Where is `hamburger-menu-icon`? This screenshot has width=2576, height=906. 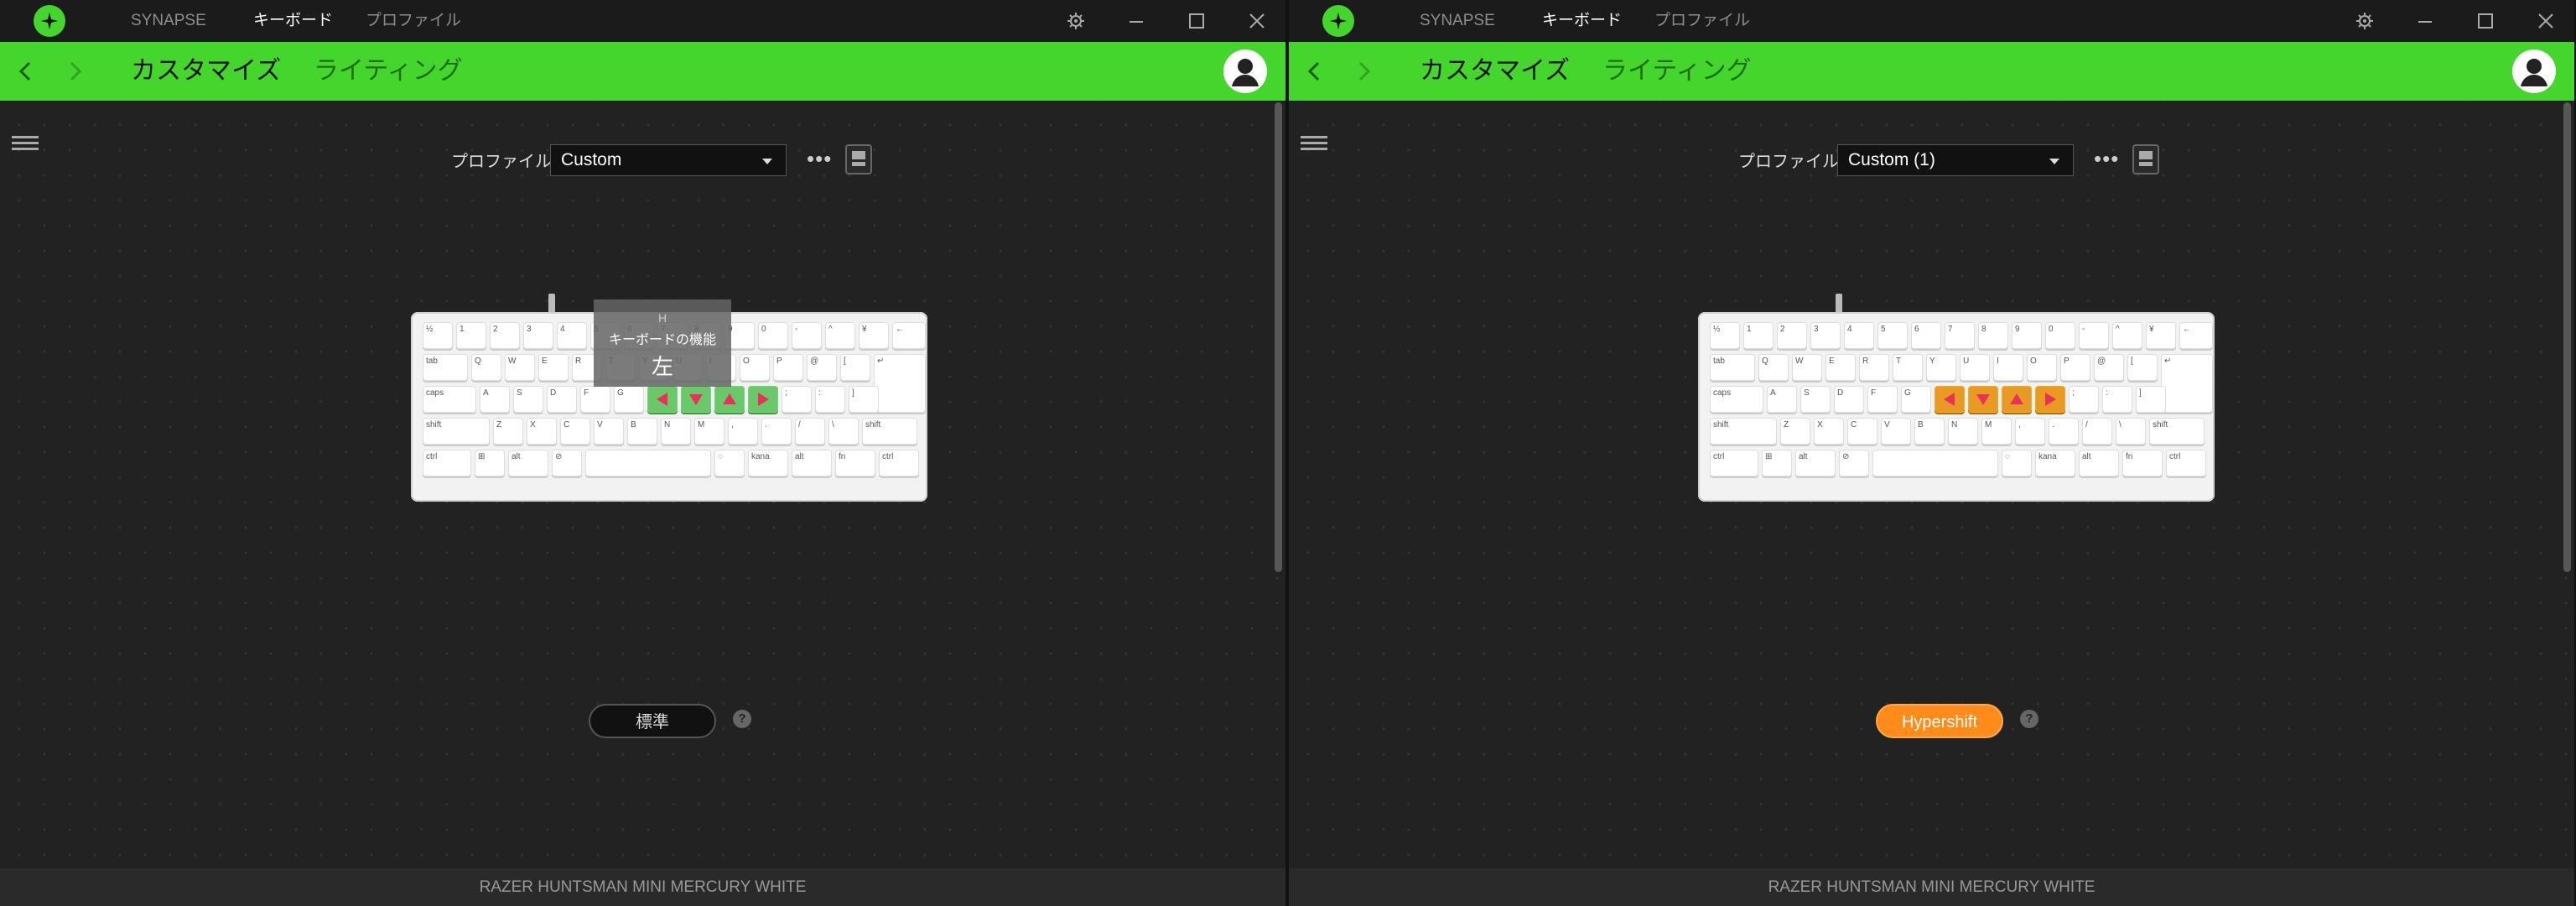
hamburger-menu-icon is located at coordinates (1314, 145).